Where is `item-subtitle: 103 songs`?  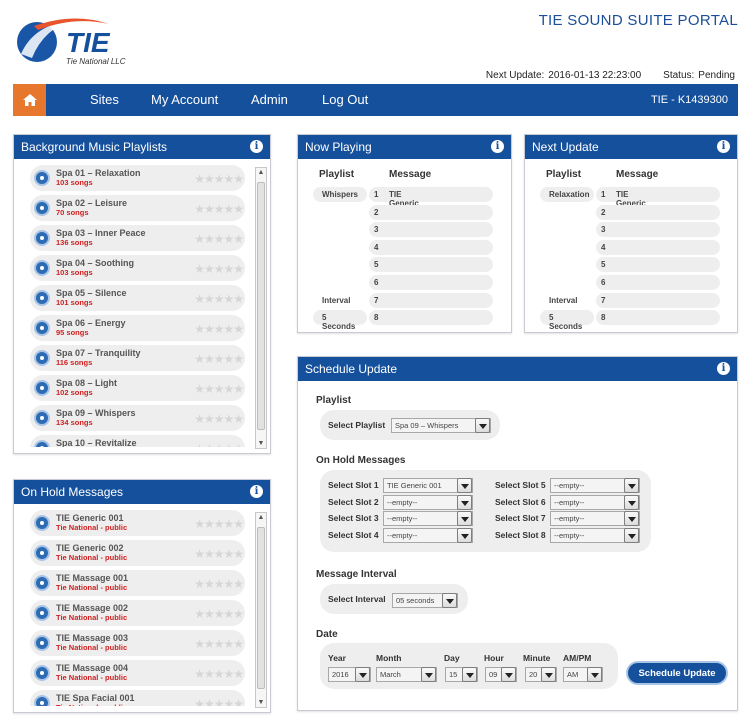
item-subtitle: 103 songs is located at coordinates (74, 182).